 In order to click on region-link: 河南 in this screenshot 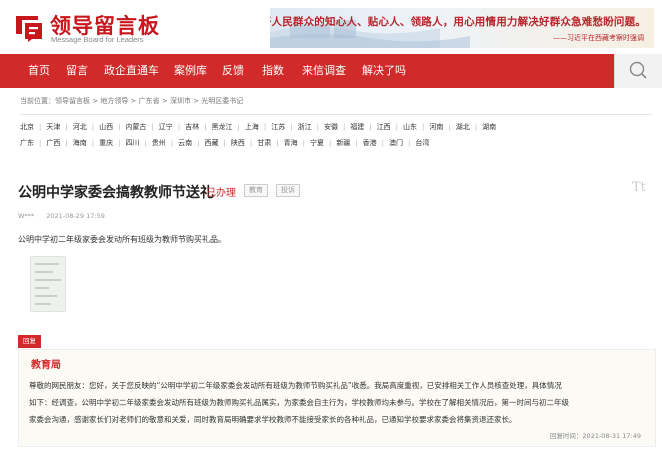, I will do `click(436, 127)`.